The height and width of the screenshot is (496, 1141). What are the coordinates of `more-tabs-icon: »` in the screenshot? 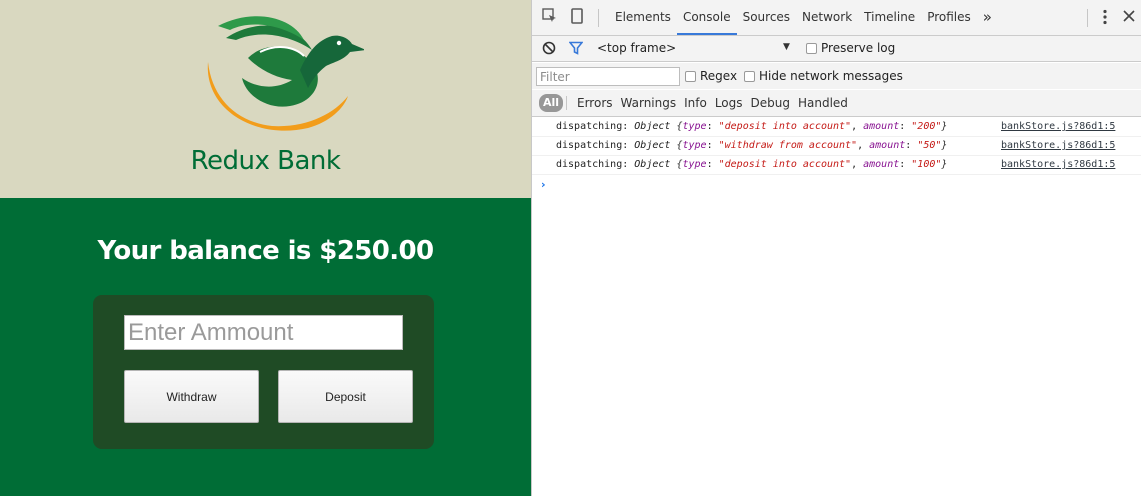 It's located at (987, 17).